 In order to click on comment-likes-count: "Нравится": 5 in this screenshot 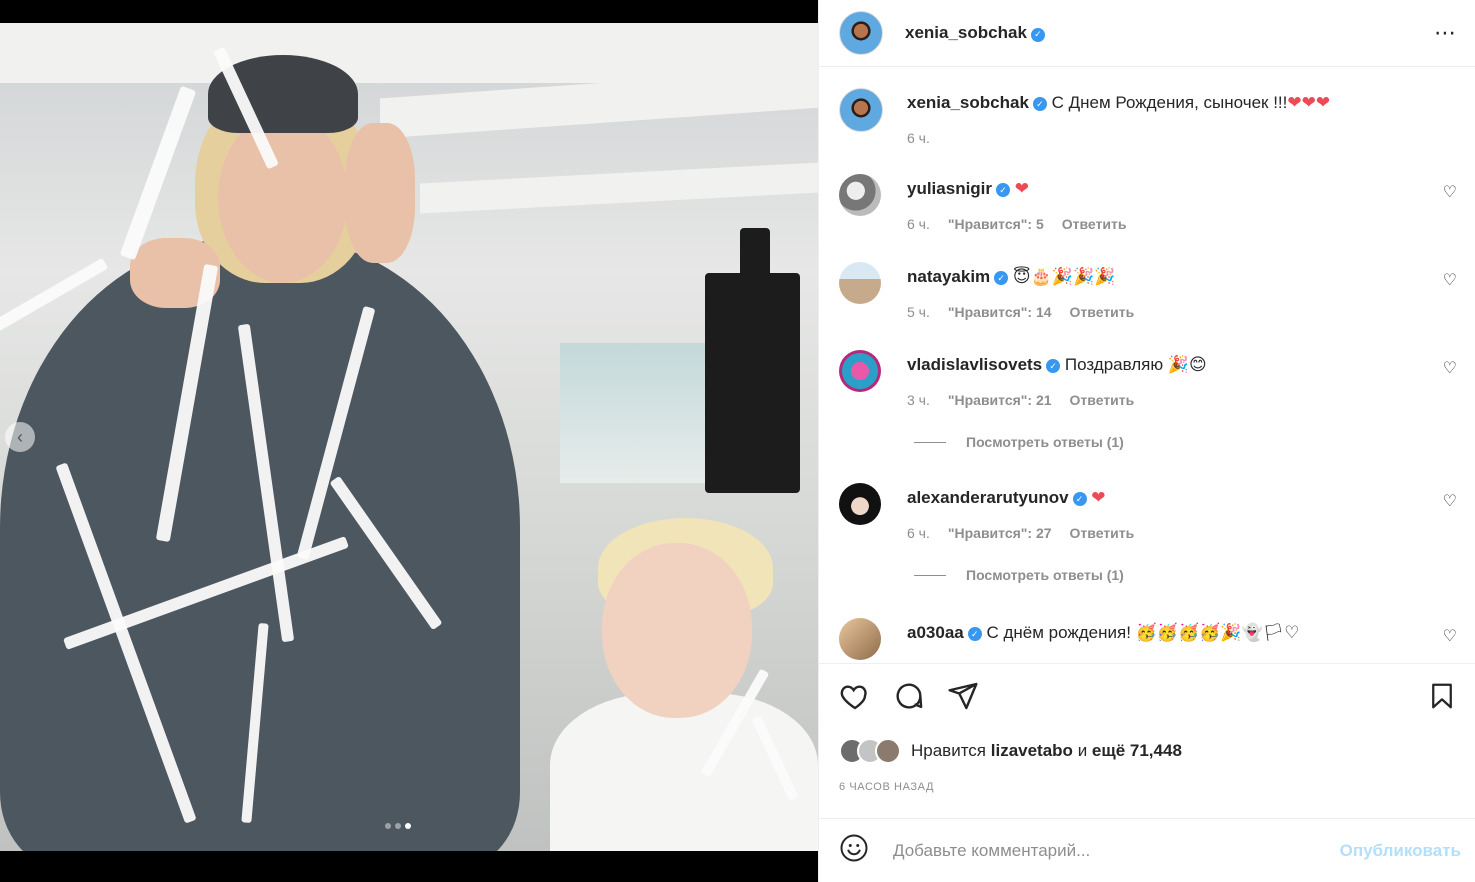, I will do `click(996, 224)`.